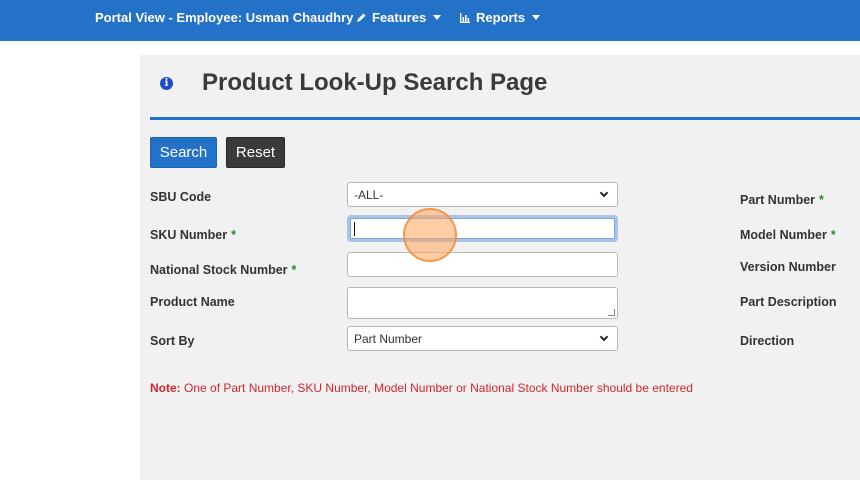  I want to click on sku-number-input, so click(482, 228).